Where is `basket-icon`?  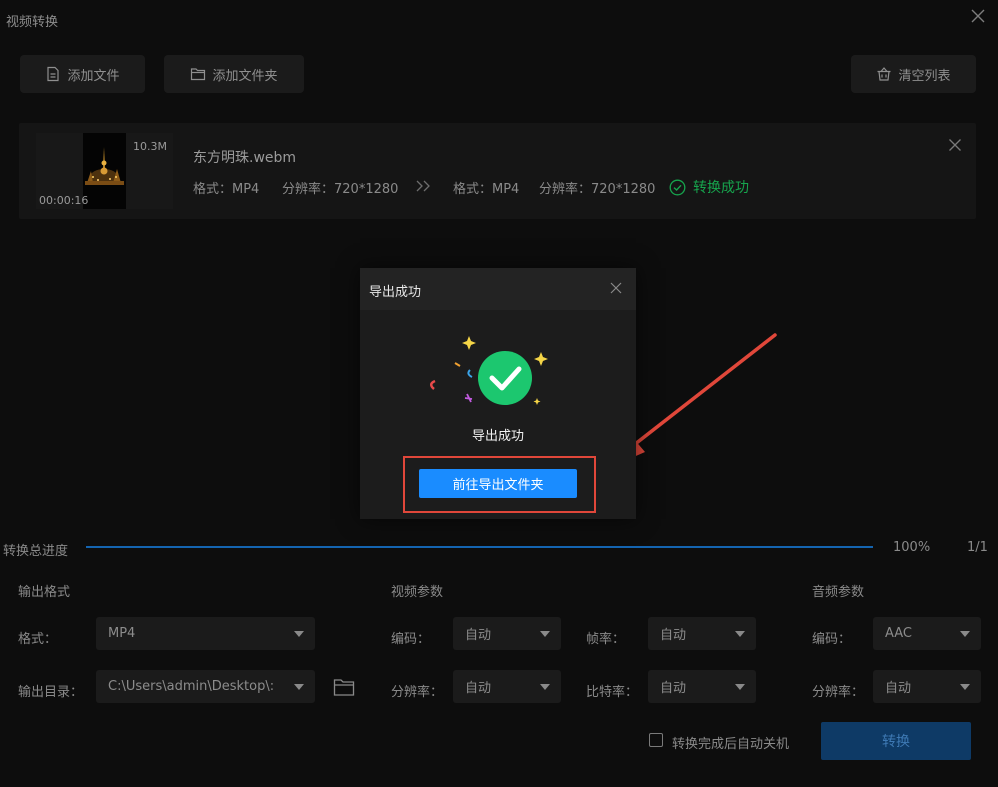
basket-icon is located at coordinates (884, 74).